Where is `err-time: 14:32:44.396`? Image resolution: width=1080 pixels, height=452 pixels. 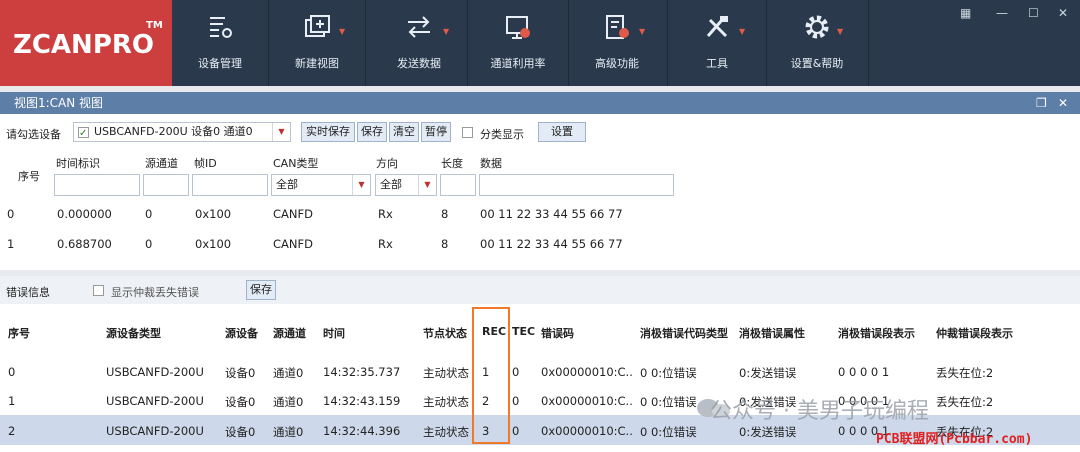 err-time: 14:32:44.396 is located at coordinates (362, 431).